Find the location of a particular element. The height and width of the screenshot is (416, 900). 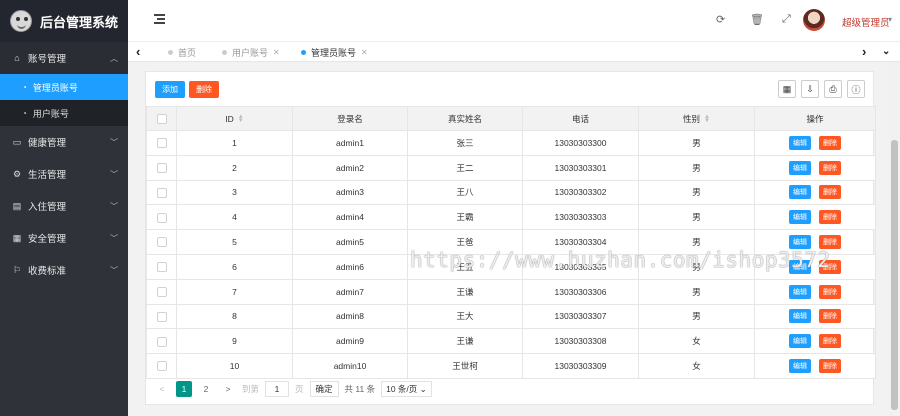

tab-home: 首页 is located at coordinates (182, 52).